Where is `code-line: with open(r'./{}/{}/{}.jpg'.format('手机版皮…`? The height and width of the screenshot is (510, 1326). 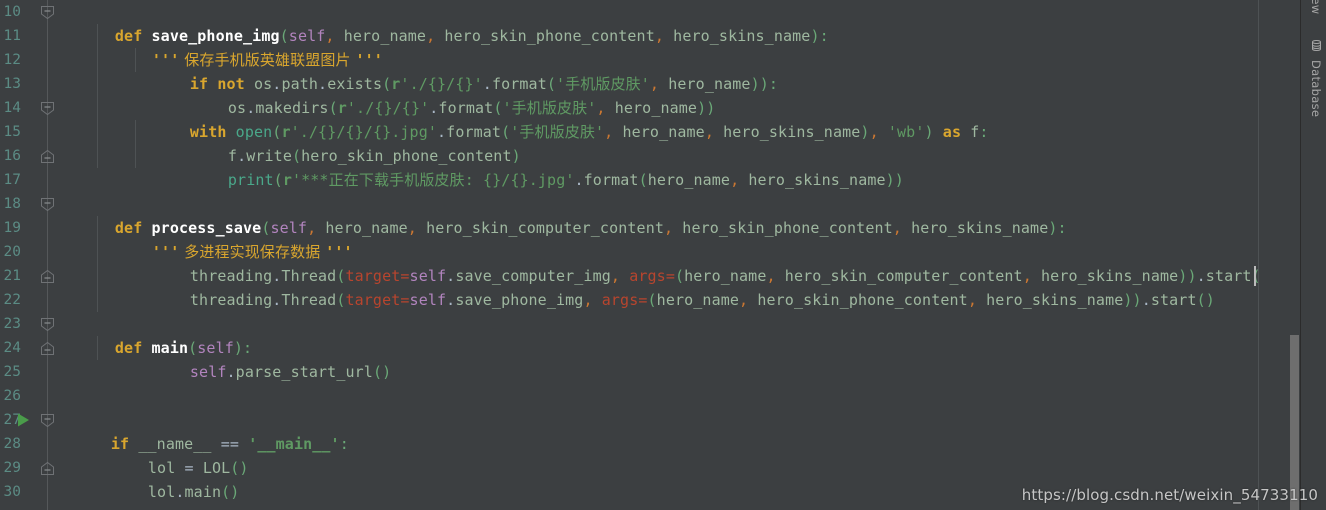 code-line: with open(r'./{}/{}/{}.jpg'.format('手机版皮… is located at coordinates (562, 118).